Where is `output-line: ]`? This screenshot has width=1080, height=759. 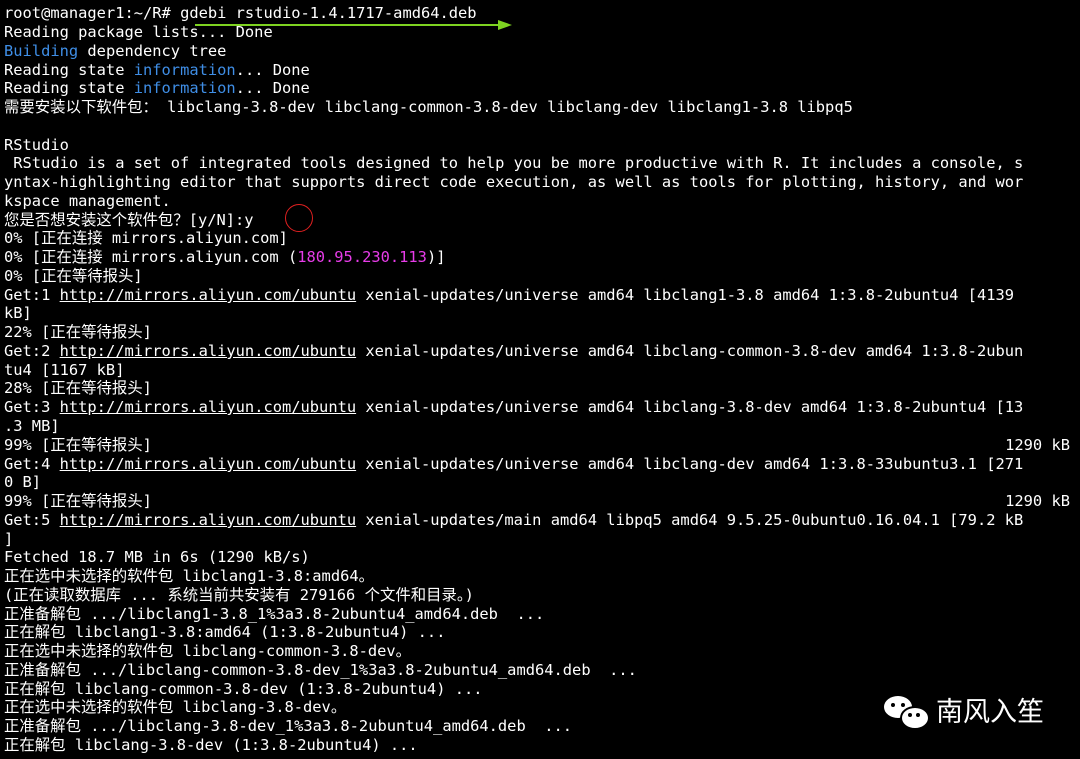 output-line: ] is located at coordinates (9, 539).